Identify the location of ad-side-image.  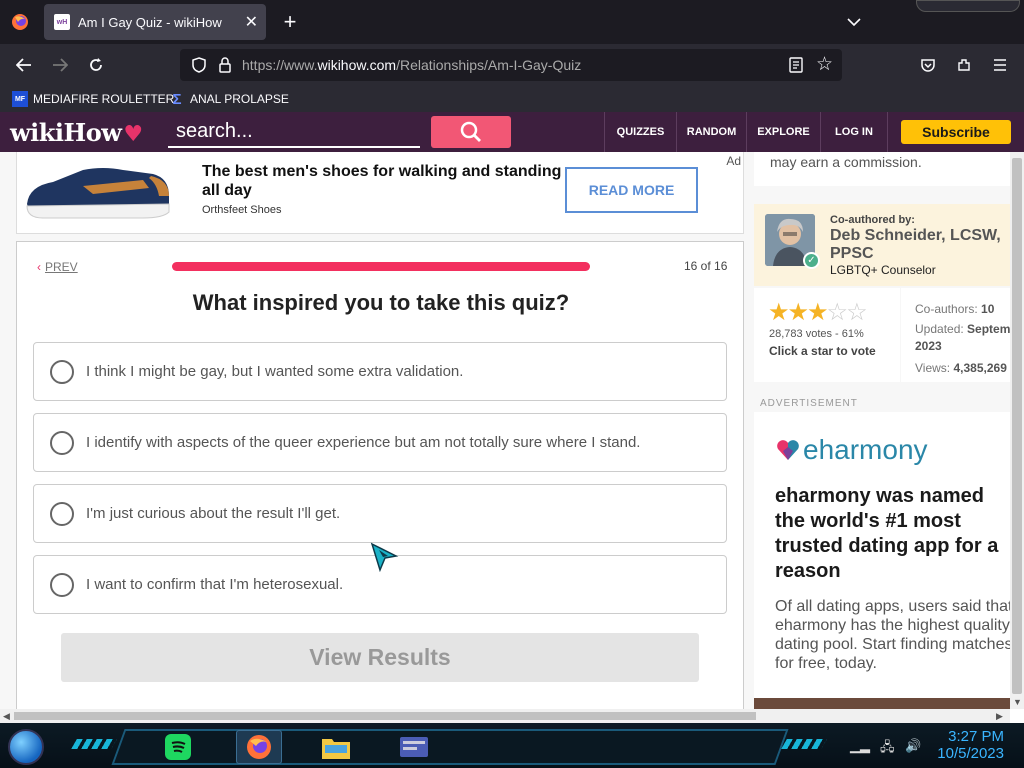
(882, 703).